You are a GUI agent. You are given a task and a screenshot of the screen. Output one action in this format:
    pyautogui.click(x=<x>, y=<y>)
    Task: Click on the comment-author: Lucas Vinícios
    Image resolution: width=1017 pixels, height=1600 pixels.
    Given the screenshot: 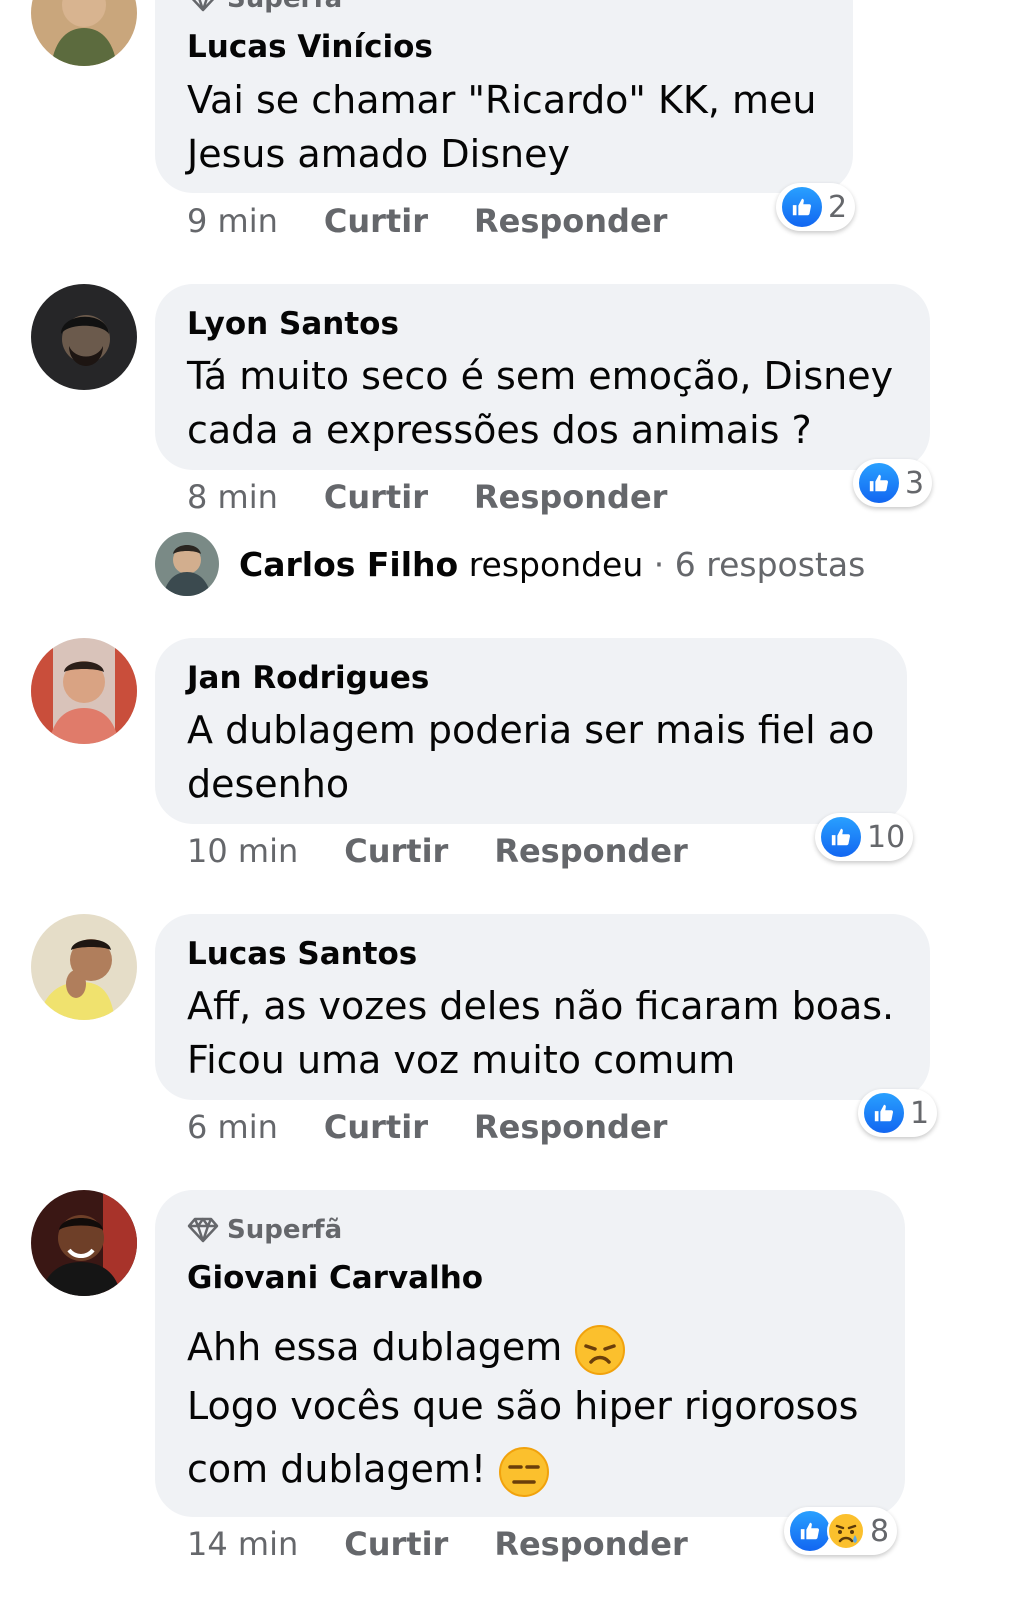 What is the action you would take?
    pyautogui.click(x=310, y=47)
    